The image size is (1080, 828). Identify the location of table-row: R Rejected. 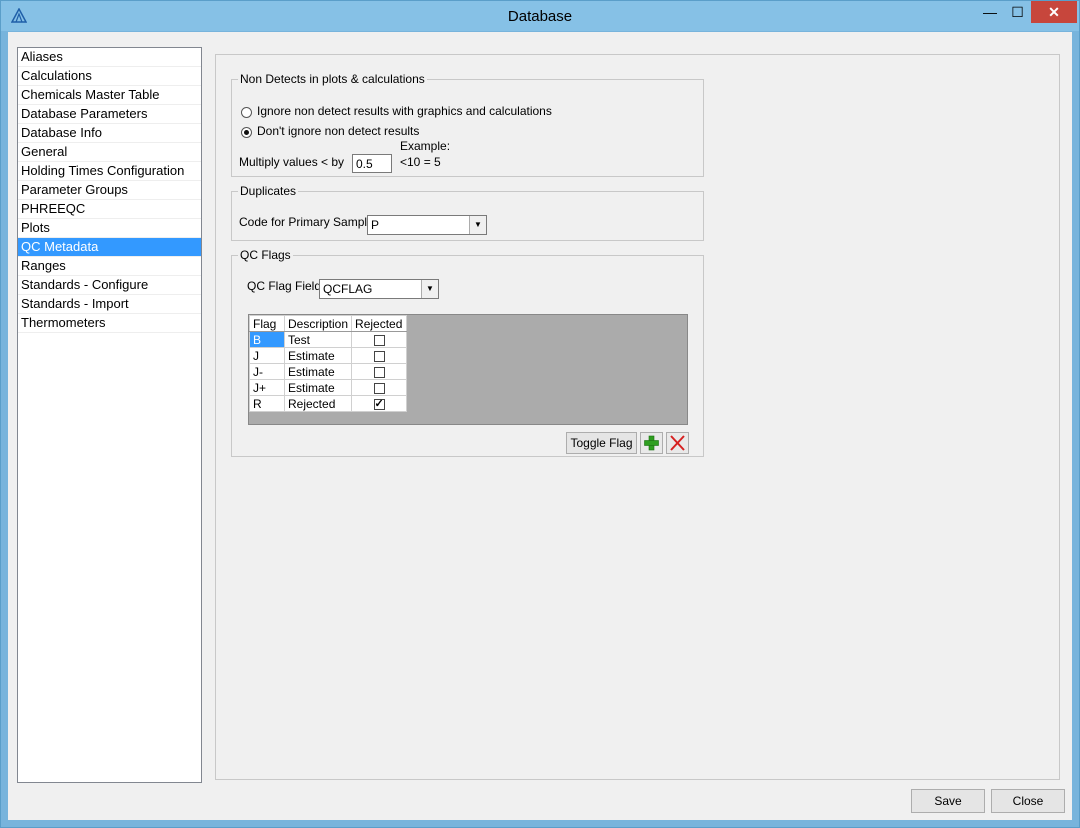
(328, 403).